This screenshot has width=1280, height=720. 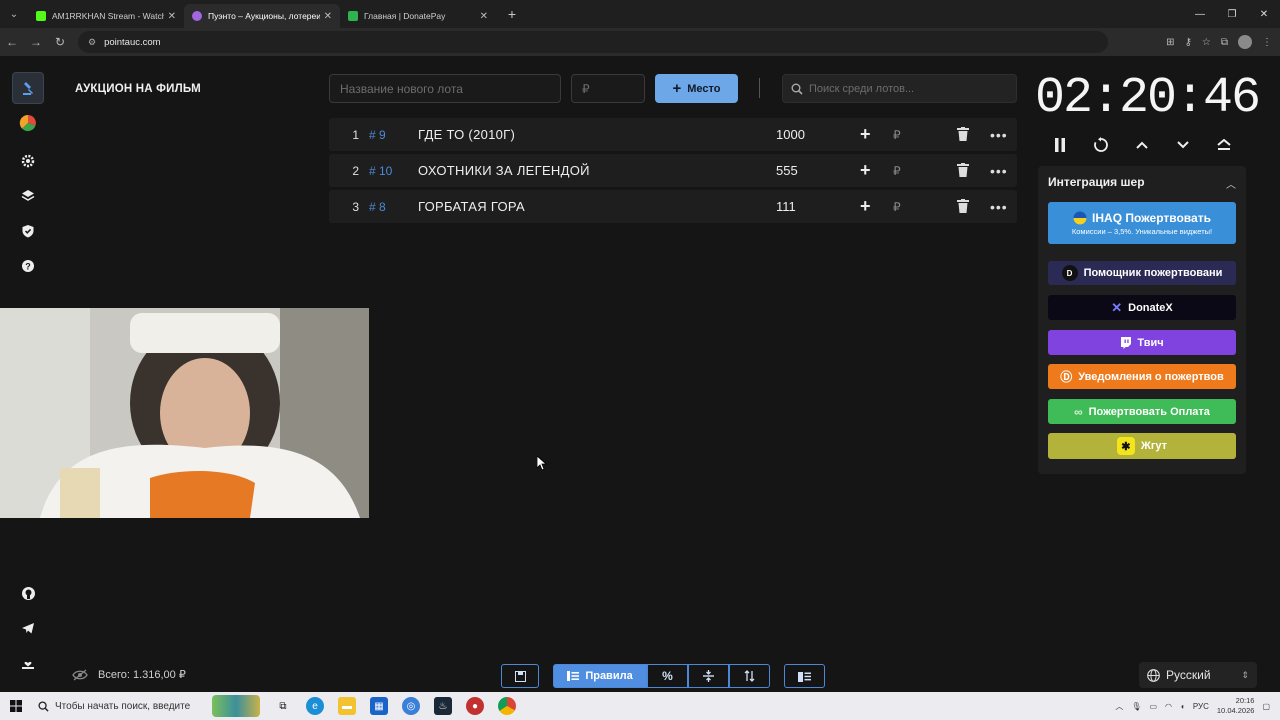 I want to click on donationalerts-button: D Помощник пожертвовани, so click(x=1142, y=273).